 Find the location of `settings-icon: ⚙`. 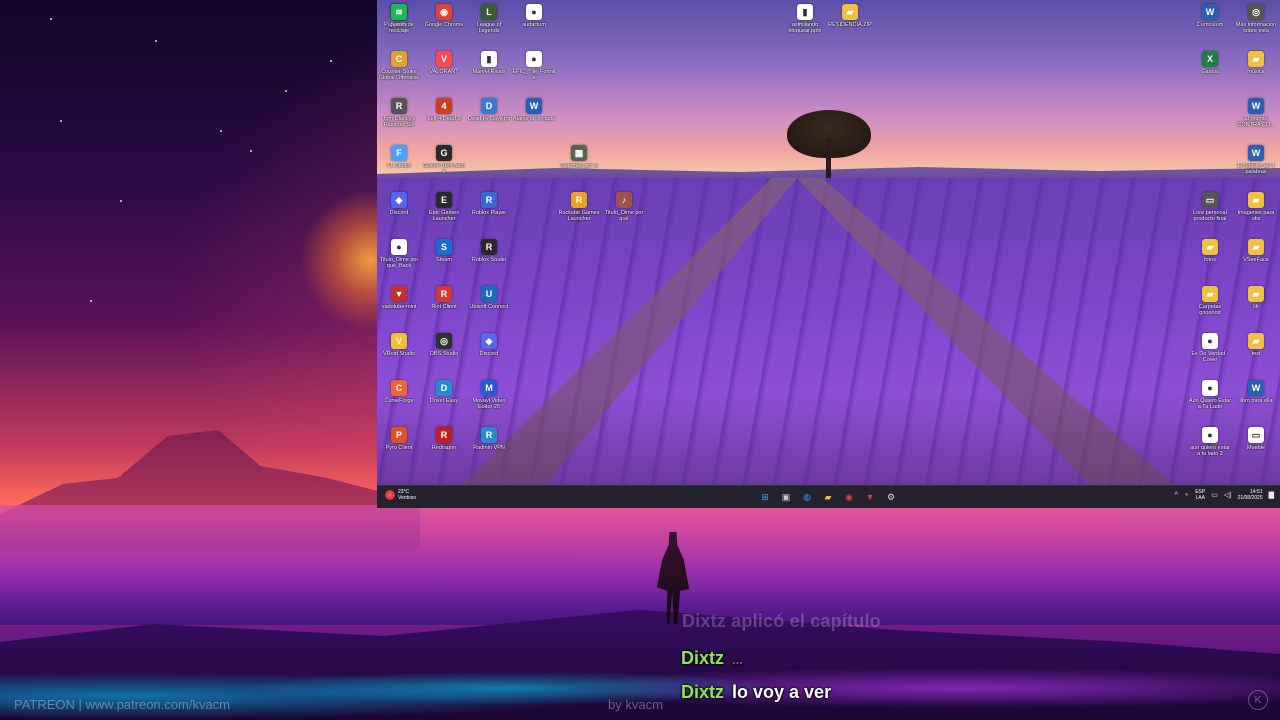

settings-icon: ⚙ is located at coordinates (891, 497).